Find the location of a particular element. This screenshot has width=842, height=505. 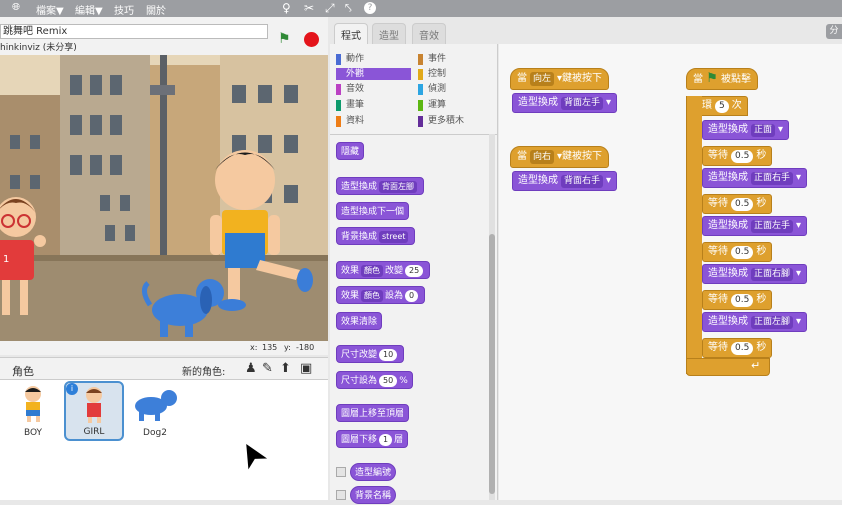

when-key-right-hat: 當向右 ▾鍵被按下 is located at coordinates (560, 157).